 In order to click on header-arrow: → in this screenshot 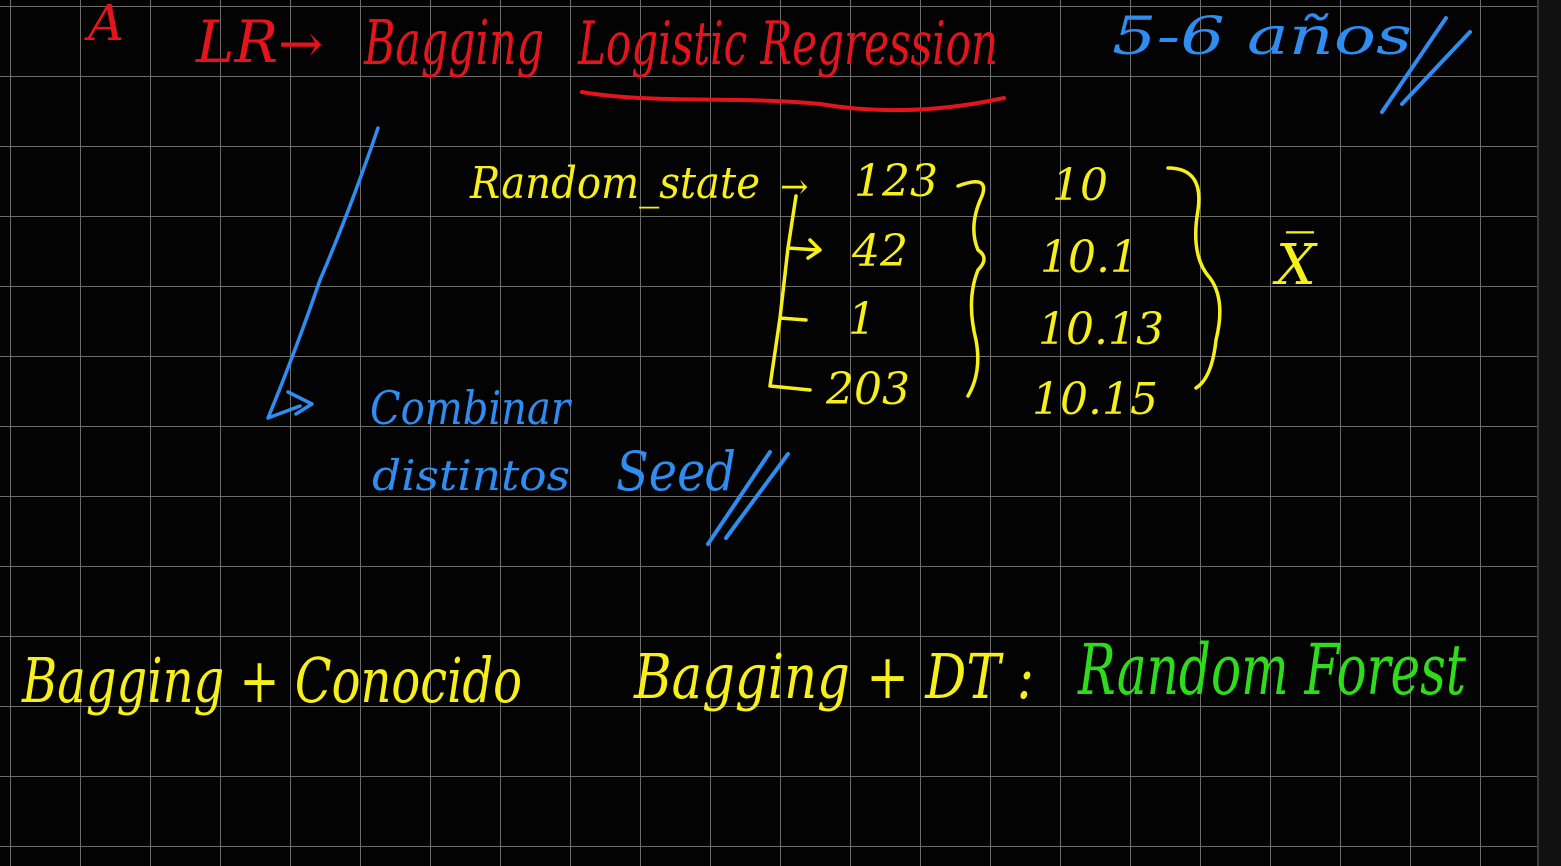, I will do `click(300, 43)`.